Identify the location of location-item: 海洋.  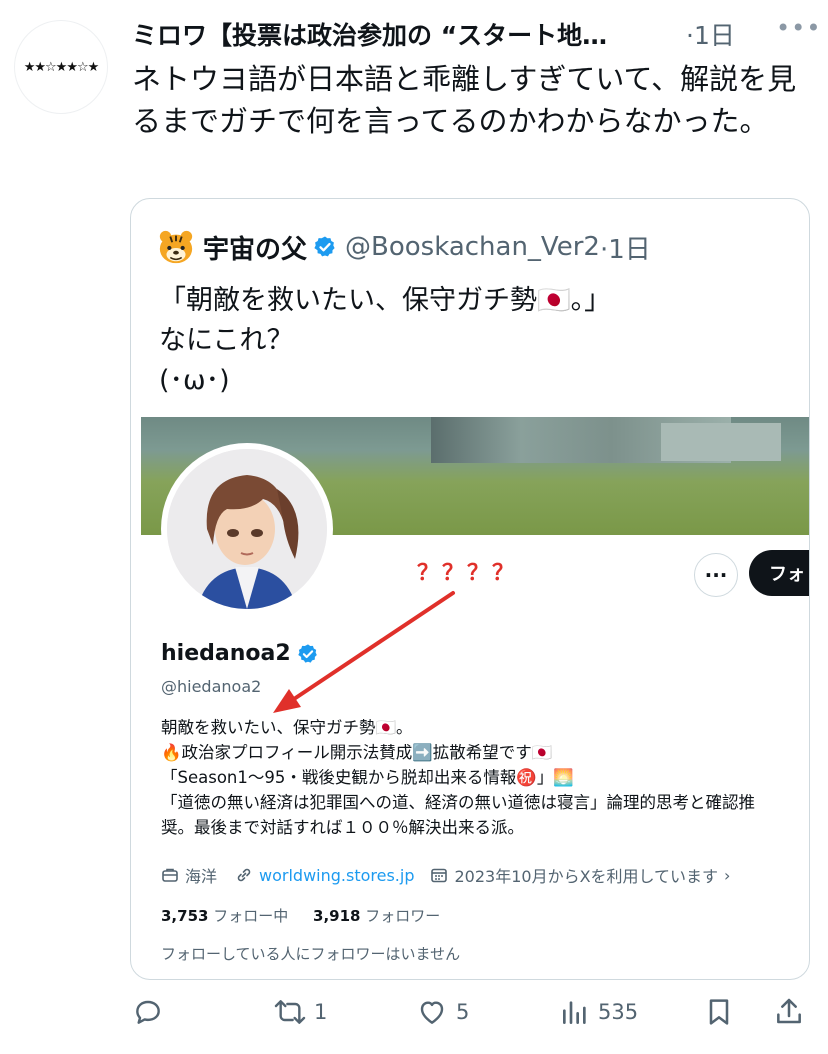
(189, 875).